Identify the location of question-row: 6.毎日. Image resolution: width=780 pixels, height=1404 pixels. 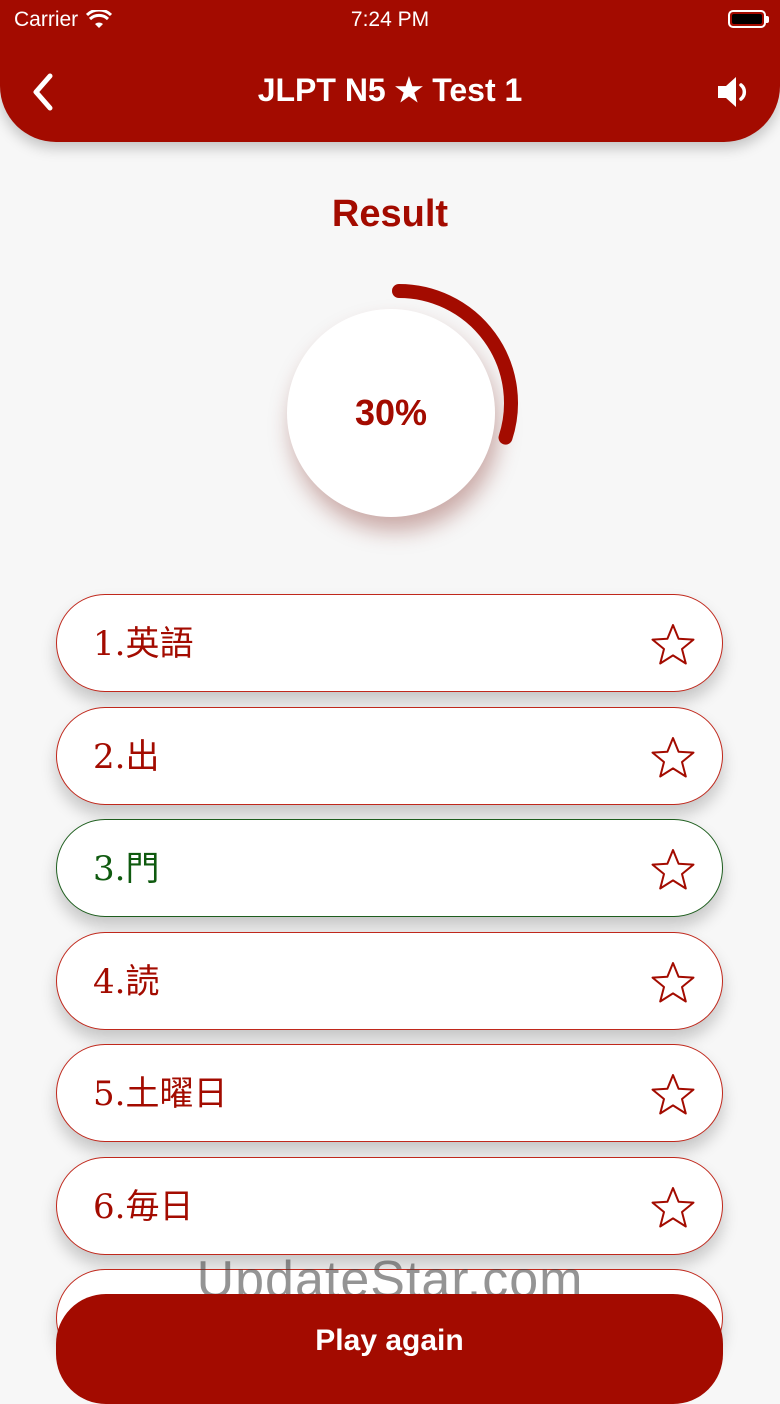
(389, 1205).